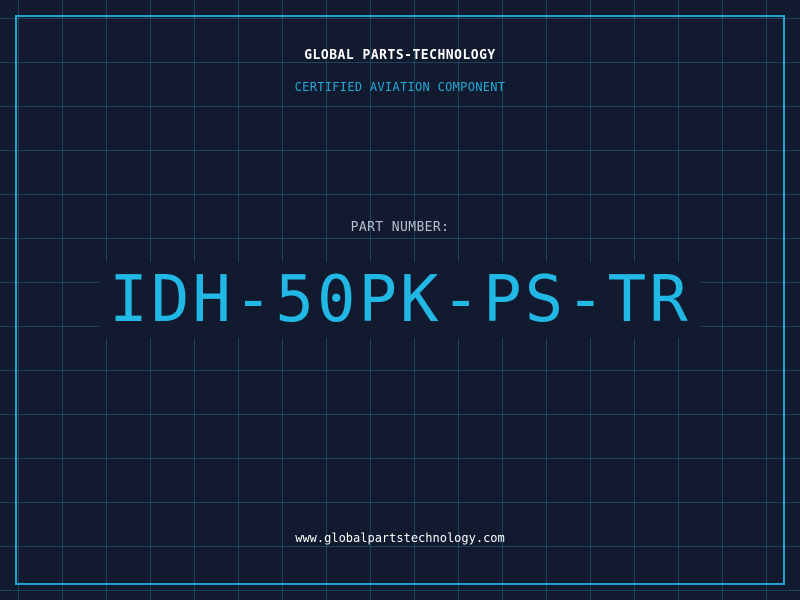  I want to click on website-url: www.globalpartstechnology.com, so click(400, 538).